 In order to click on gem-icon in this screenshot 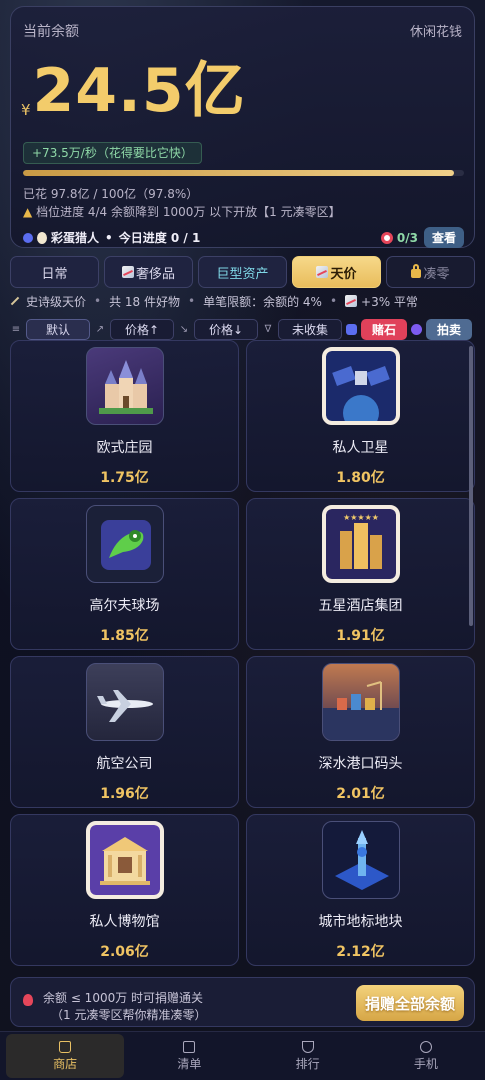, I will do `click(351, 329)`.